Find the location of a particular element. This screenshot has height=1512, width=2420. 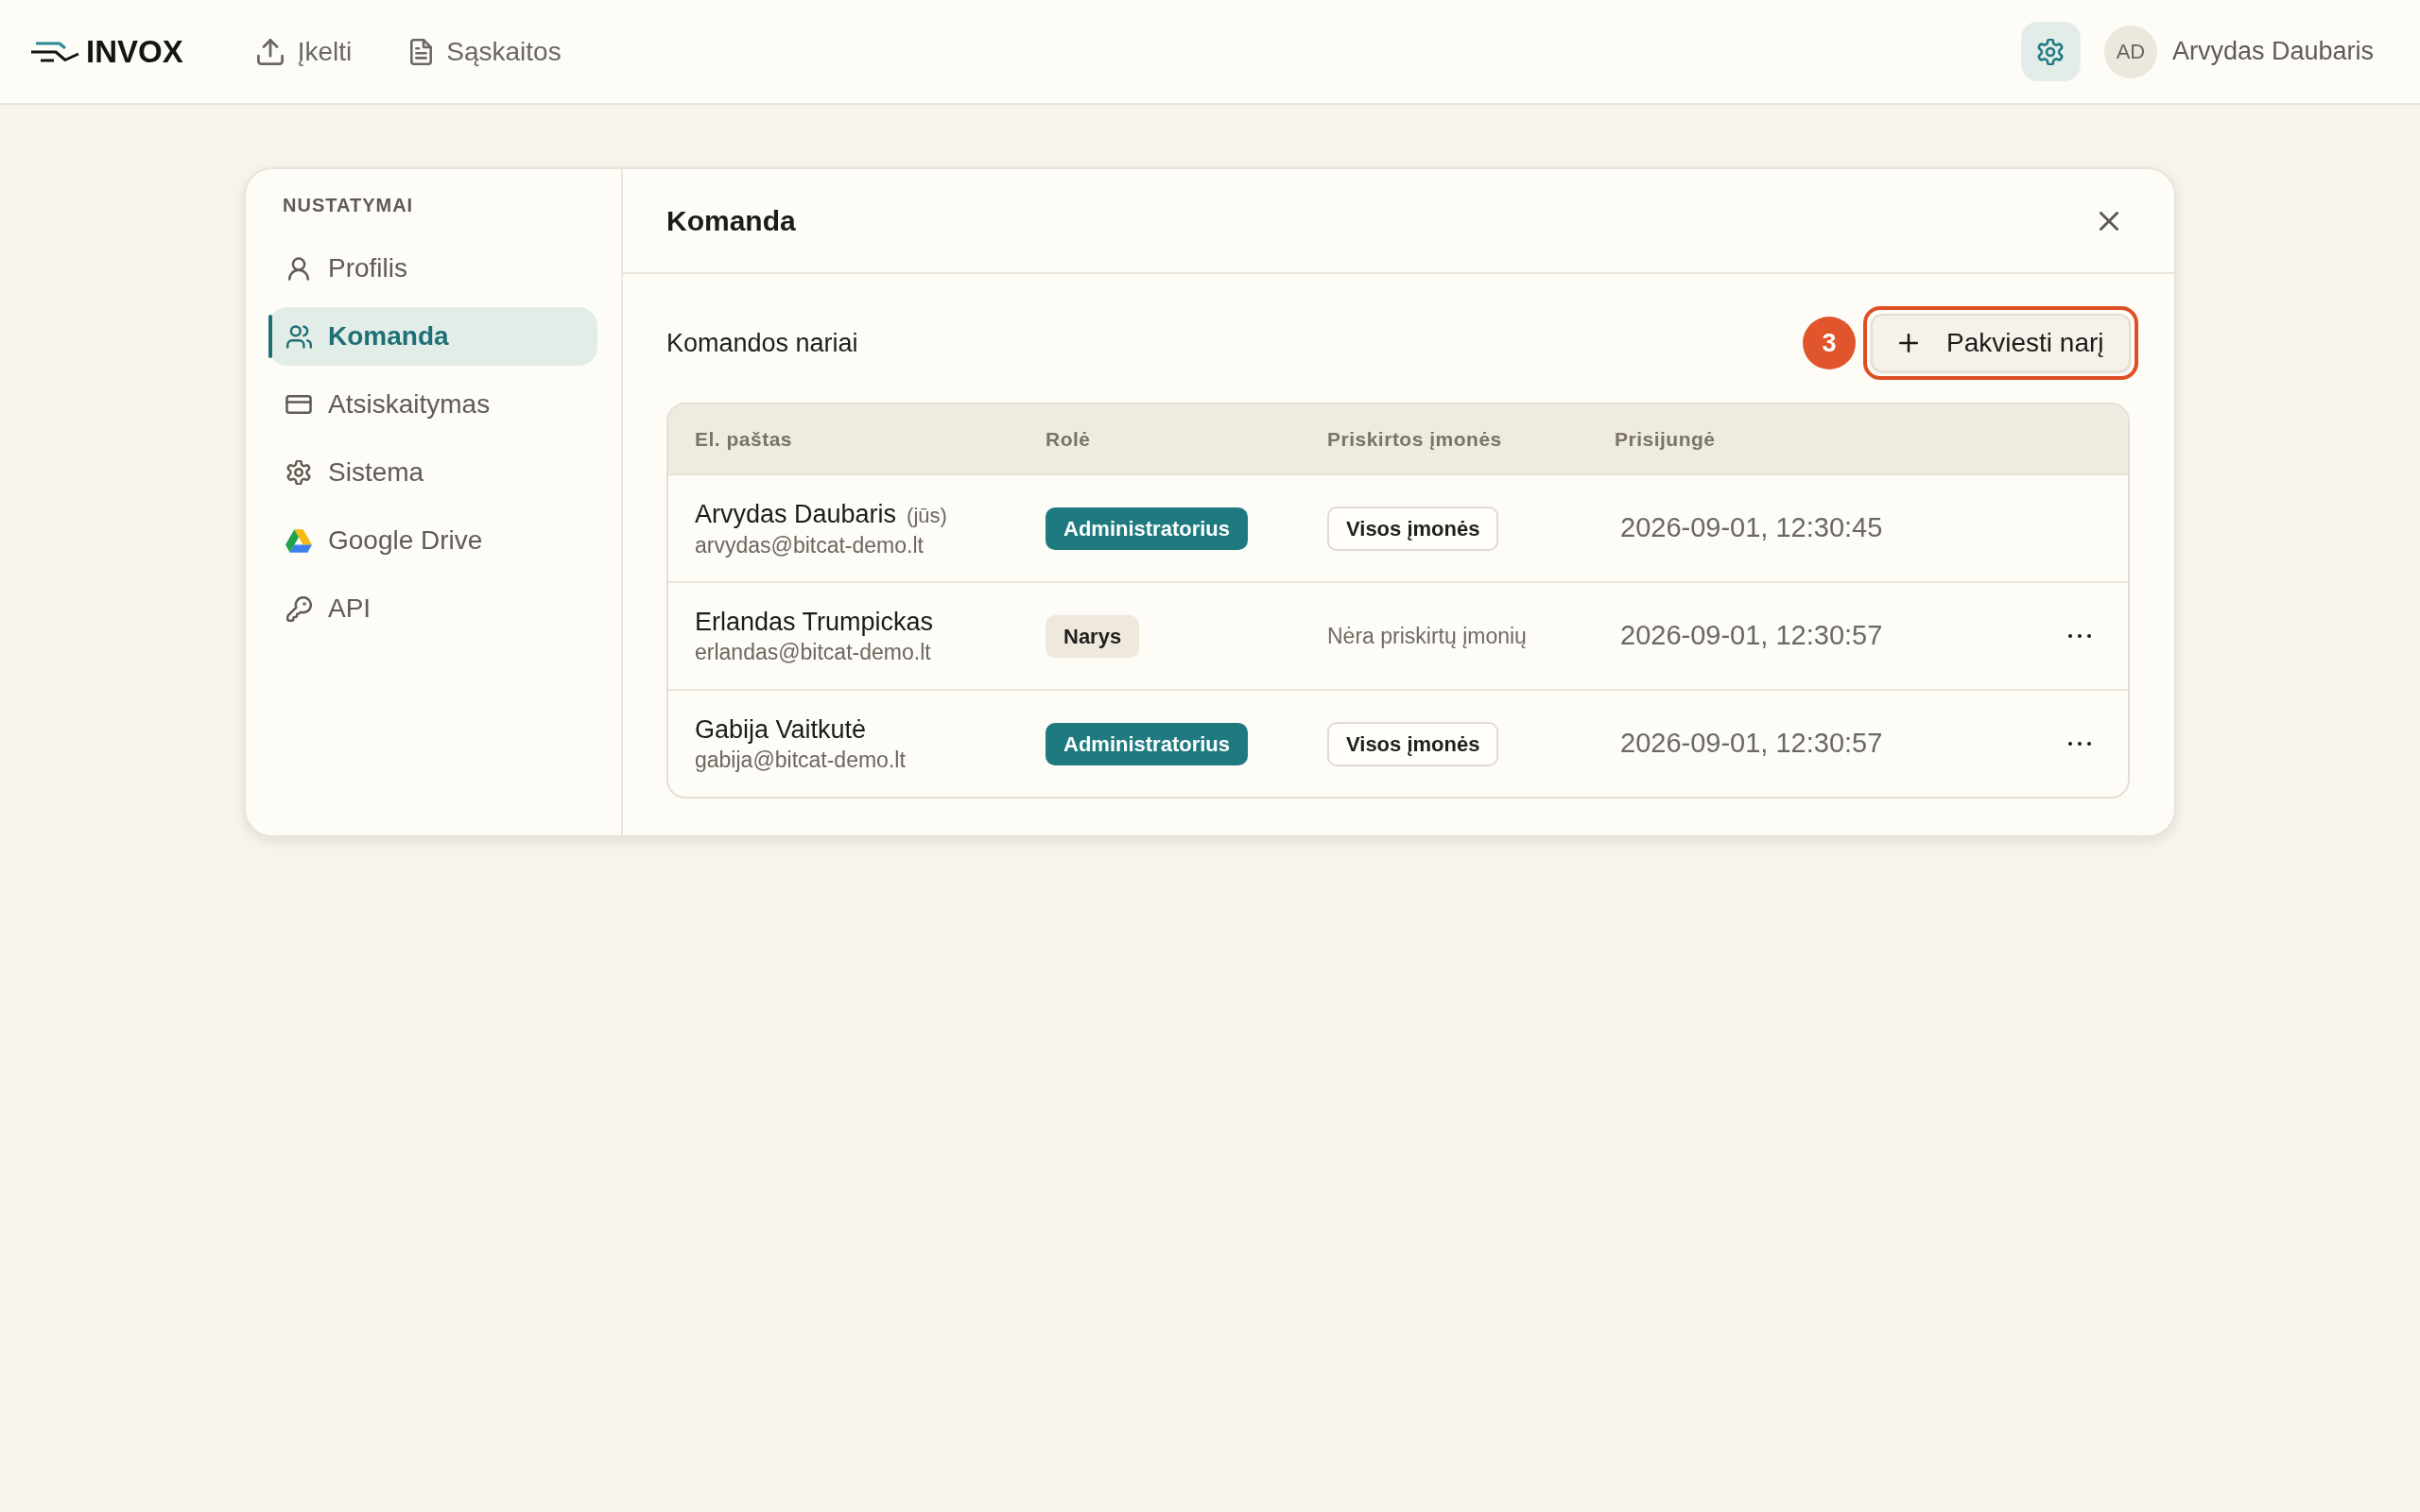

logo-icon is located at coordinates (55, 51).